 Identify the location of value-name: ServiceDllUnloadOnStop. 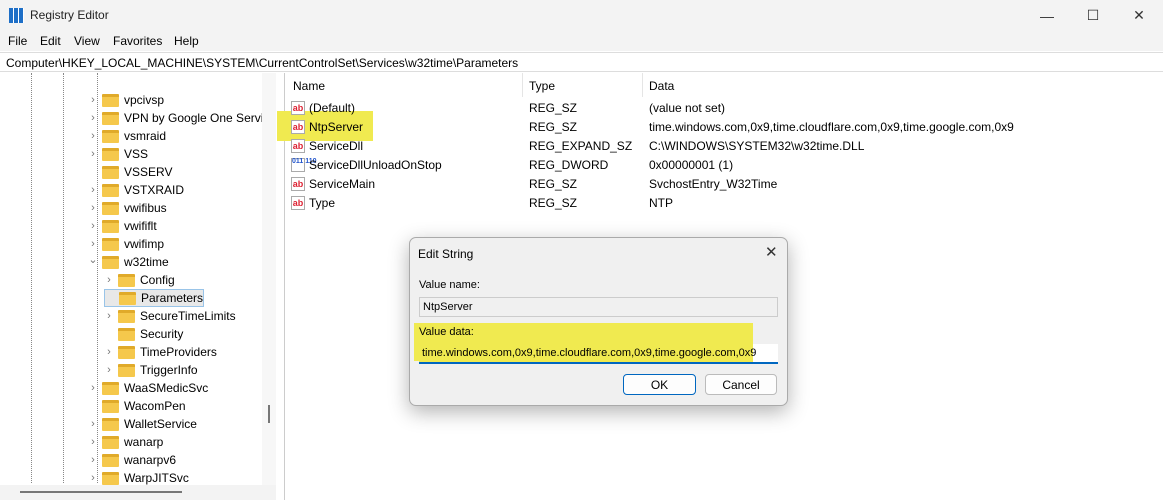
(375, 165).